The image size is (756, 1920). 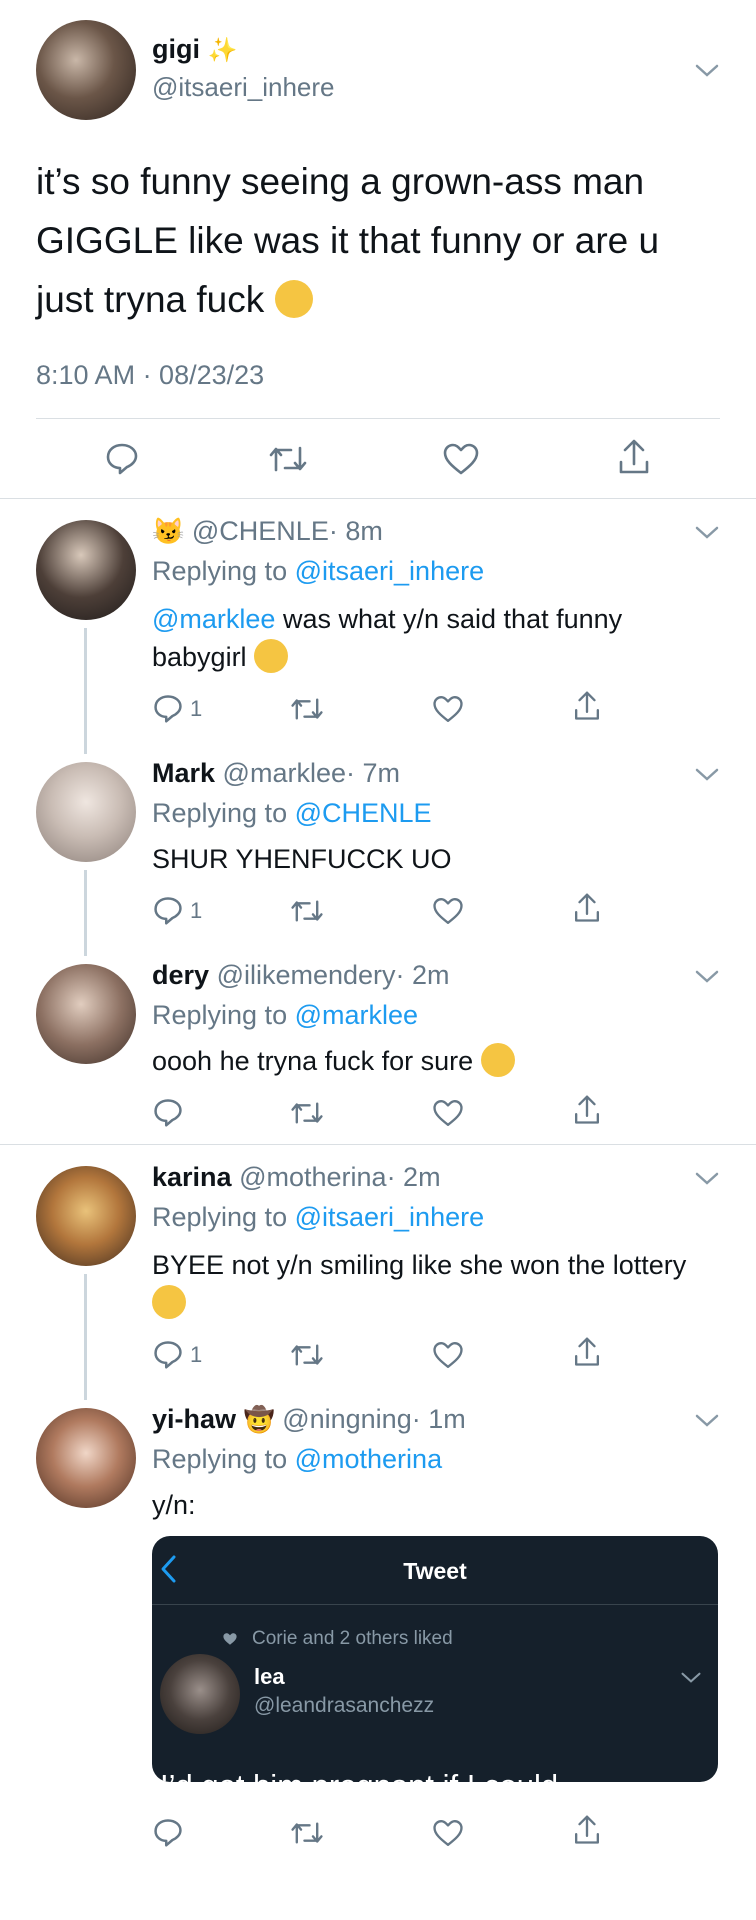 What do you see at coordinates (368, 1459) in the screenshot?
I see `mention-link: @motherina` at bounding box center [368, 1459].